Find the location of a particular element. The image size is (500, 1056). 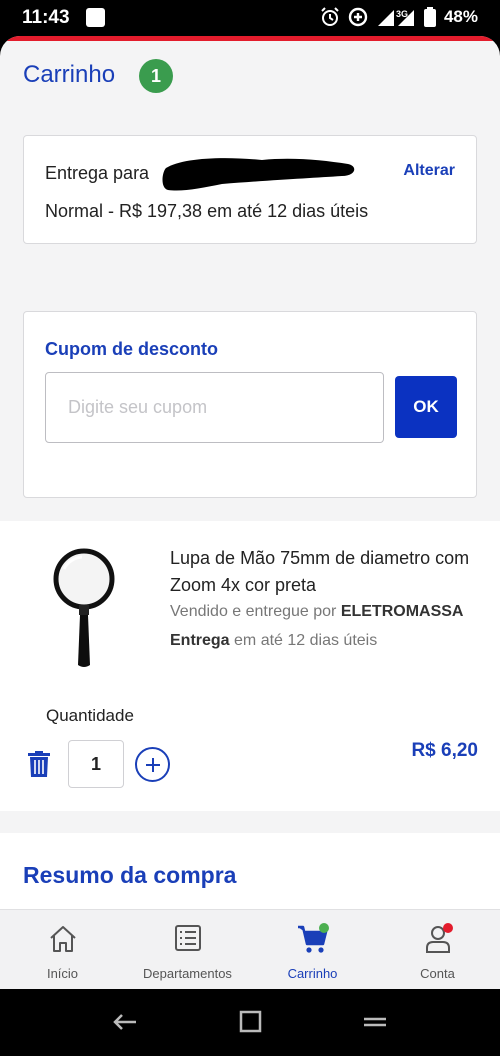

product-image is located at coordinates (84, 607).